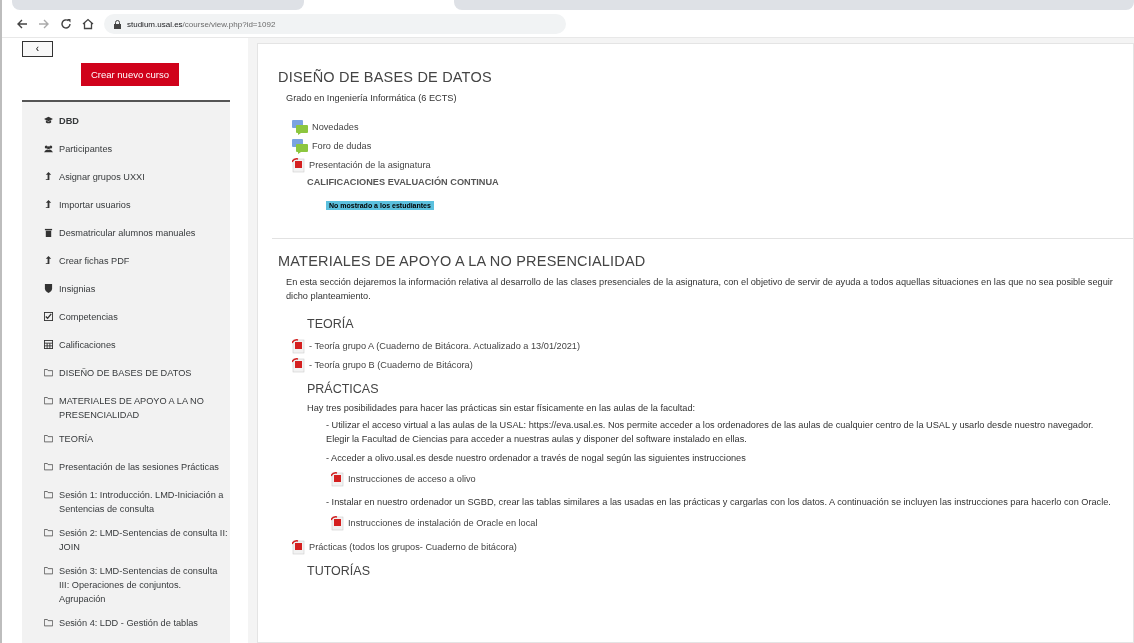  I want to click on back-icon, so click(22, 24).